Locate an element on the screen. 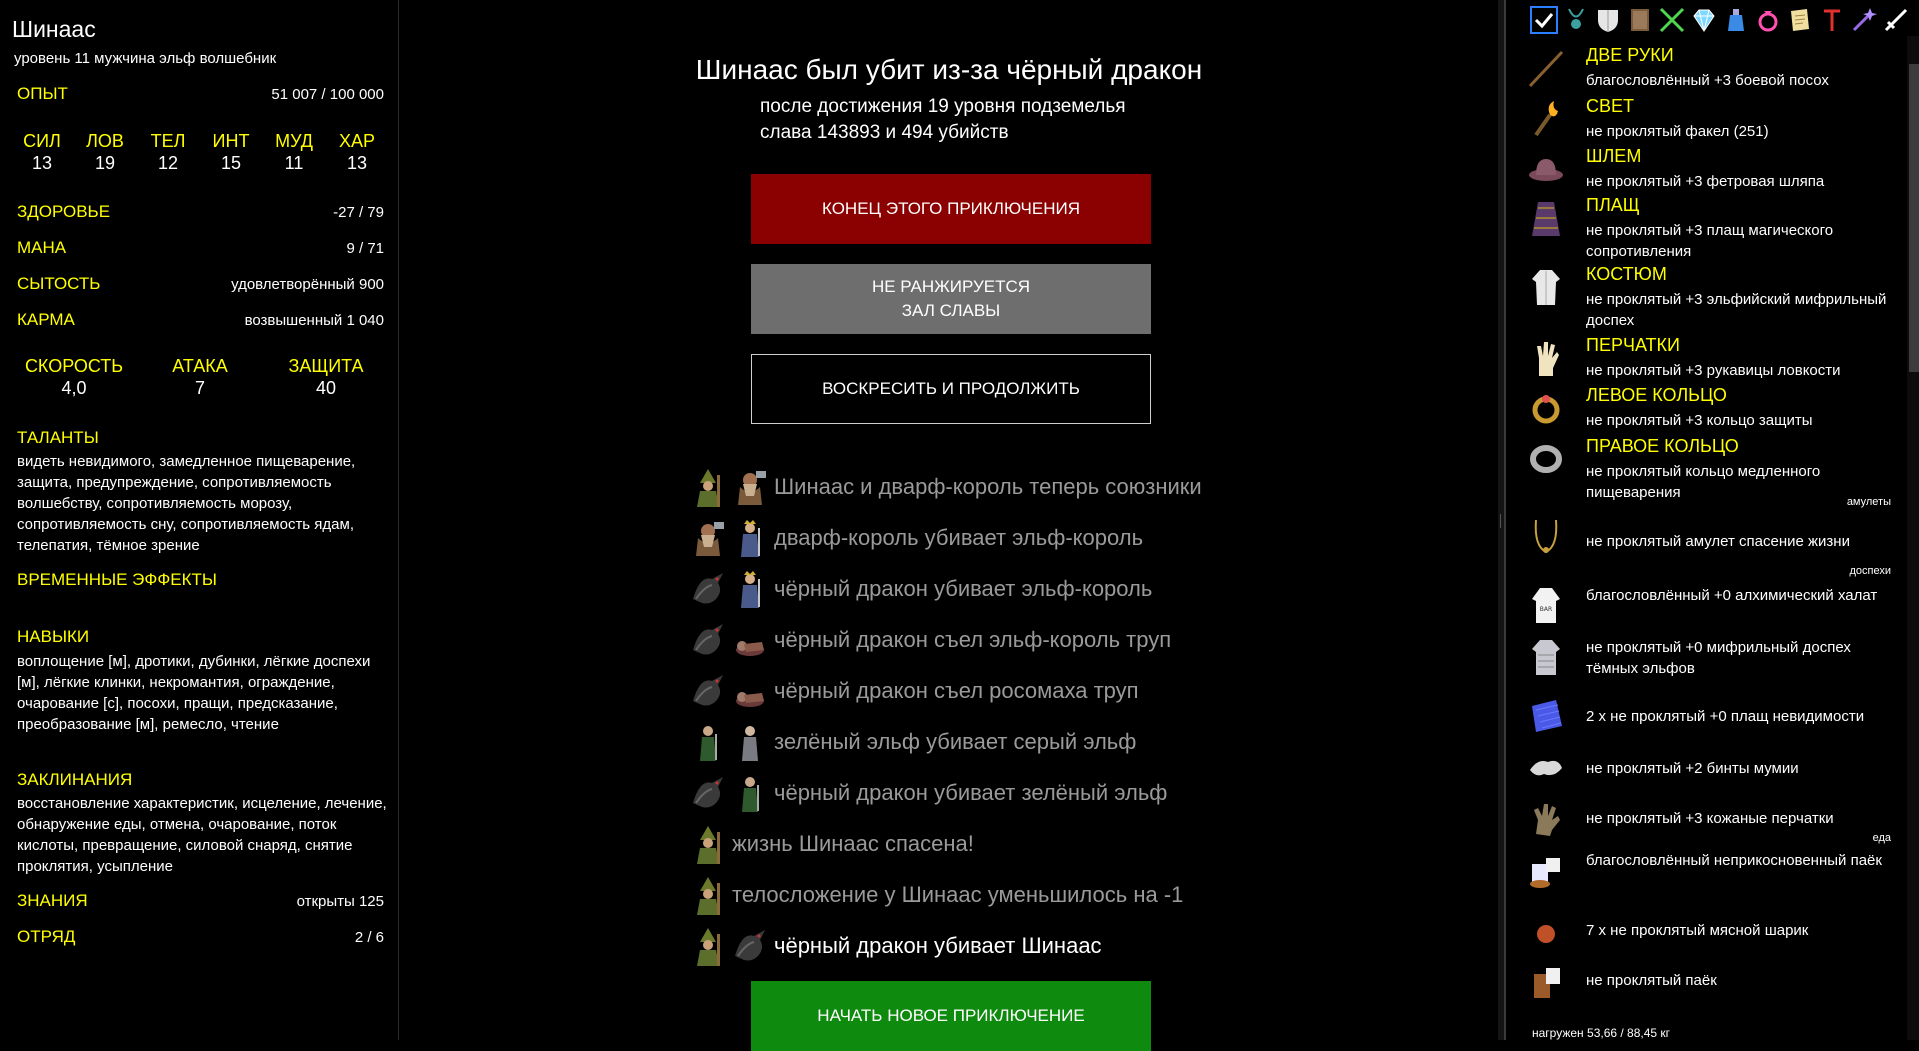 The width and height of the screenshot is (1919, 1051). weight-status: нагружен 53,66 / 88,45 кг is located at coordinates (1601, 1033).